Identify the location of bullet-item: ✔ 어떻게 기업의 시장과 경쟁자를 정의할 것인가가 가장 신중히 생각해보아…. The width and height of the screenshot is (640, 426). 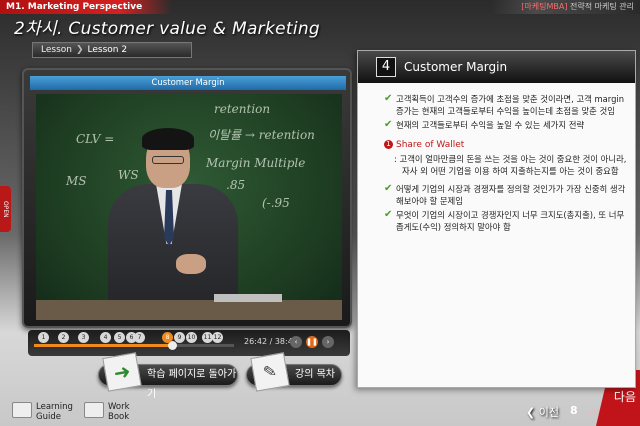
(506, 195).